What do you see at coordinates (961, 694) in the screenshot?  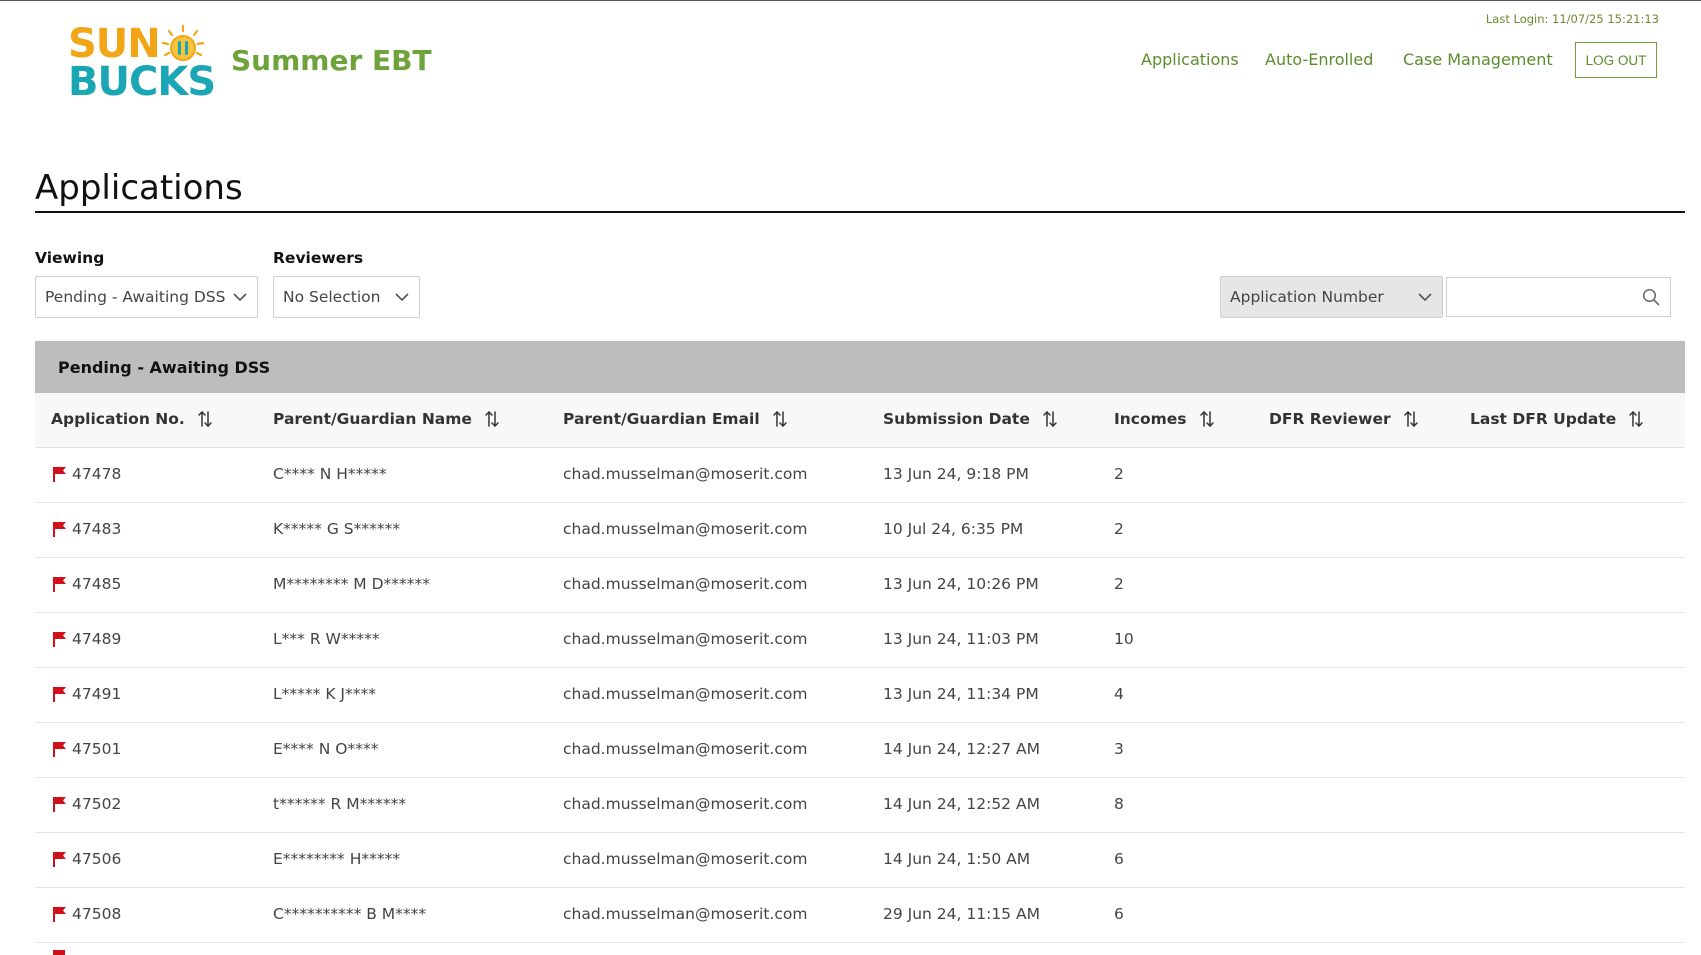 I see `submission-date-cell: 13 Jun 24, 11:34 PM` at bounding box center [961, 694].